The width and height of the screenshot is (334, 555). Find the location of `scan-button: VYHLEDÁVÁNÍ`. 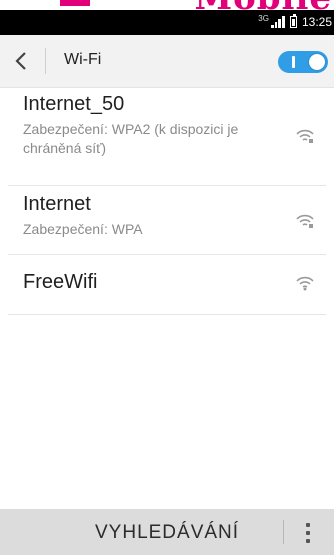

scan-button: VYHLEDÁVÁNÍ is located at coordinates (167, 533).